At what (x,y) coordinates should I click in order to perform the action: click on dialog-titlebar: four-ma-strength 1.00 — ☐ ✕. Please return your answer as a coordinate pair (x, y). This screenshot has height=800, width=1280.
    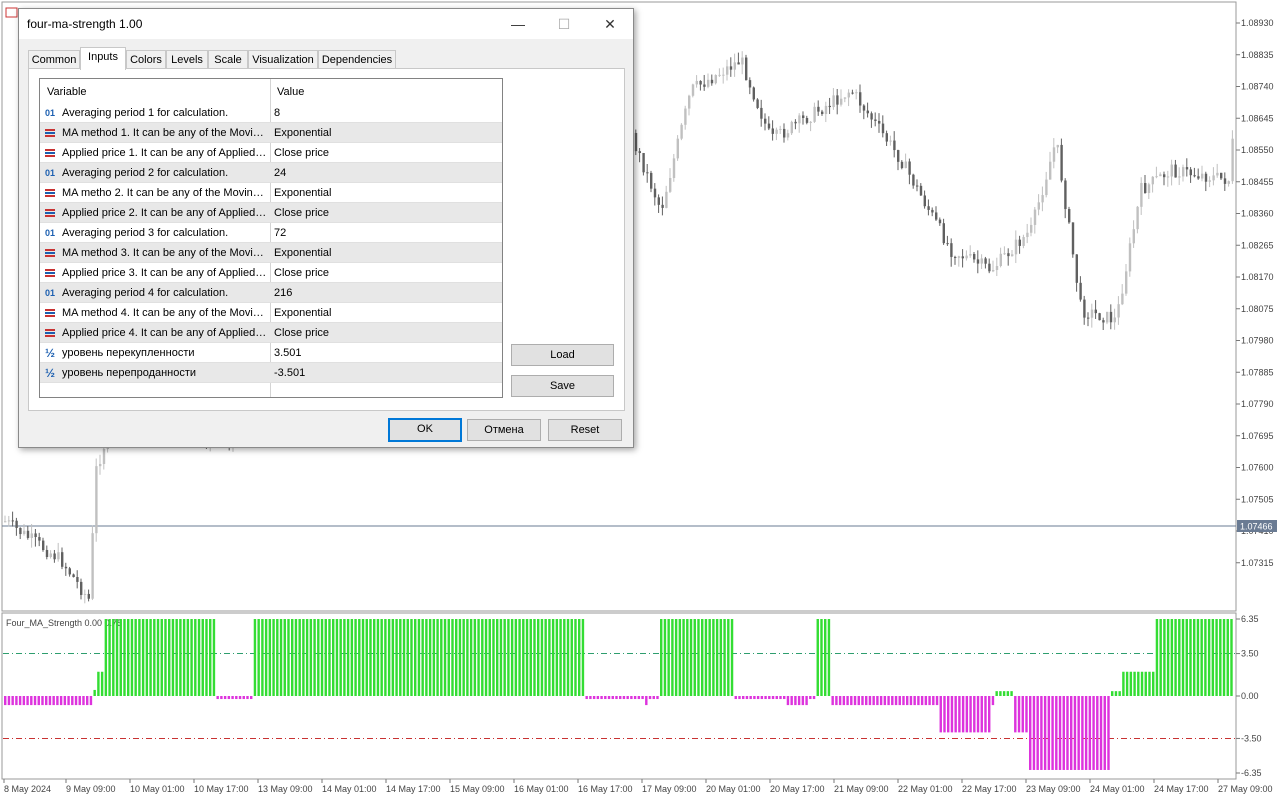
    Looking at the image, I should click on (326, 24).